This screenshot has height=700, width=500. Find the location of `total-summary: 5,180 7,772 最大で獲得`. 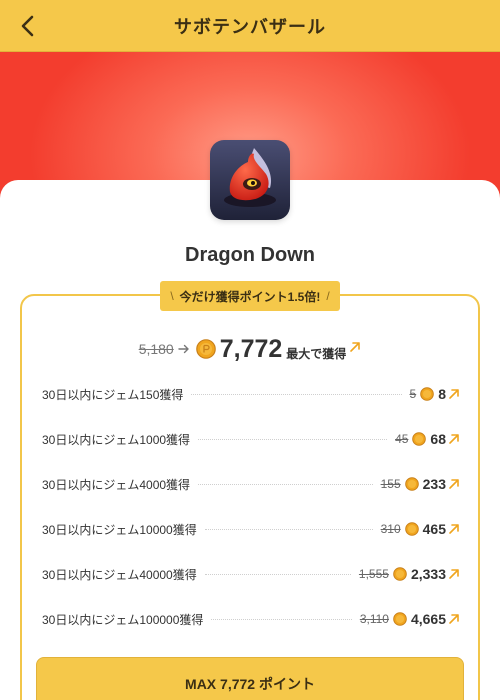

total-summary: 5,180 7,772 最大で獲得 is located at coordinates (250, 349).